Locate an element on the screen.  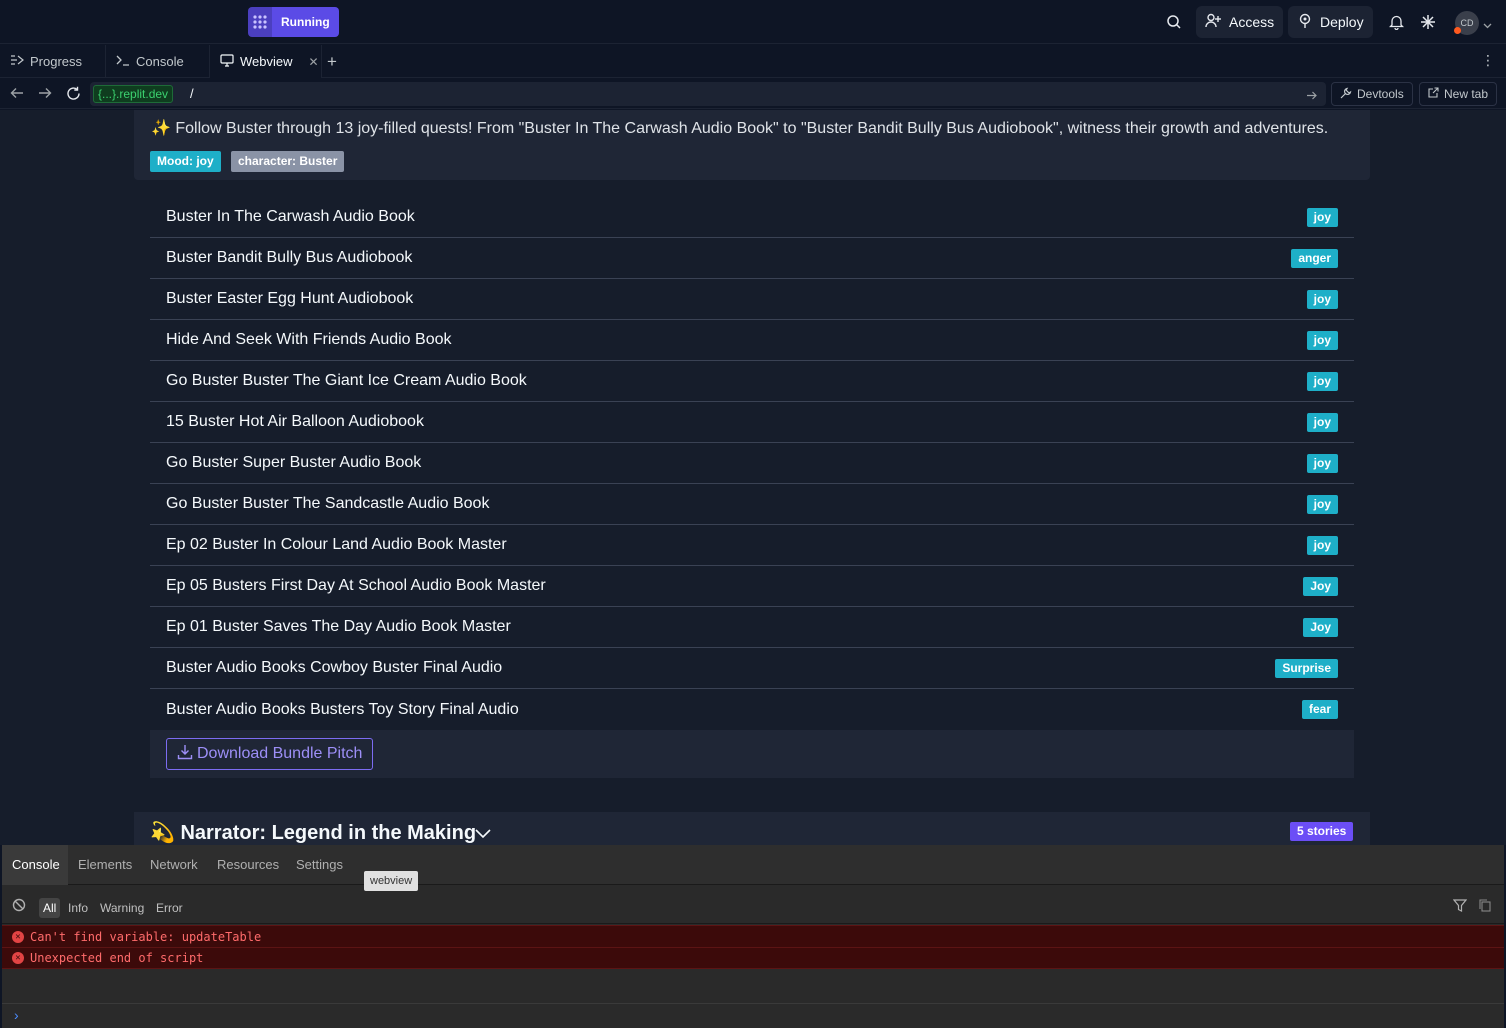
terminal-icon is located at coordinates (123, 61).